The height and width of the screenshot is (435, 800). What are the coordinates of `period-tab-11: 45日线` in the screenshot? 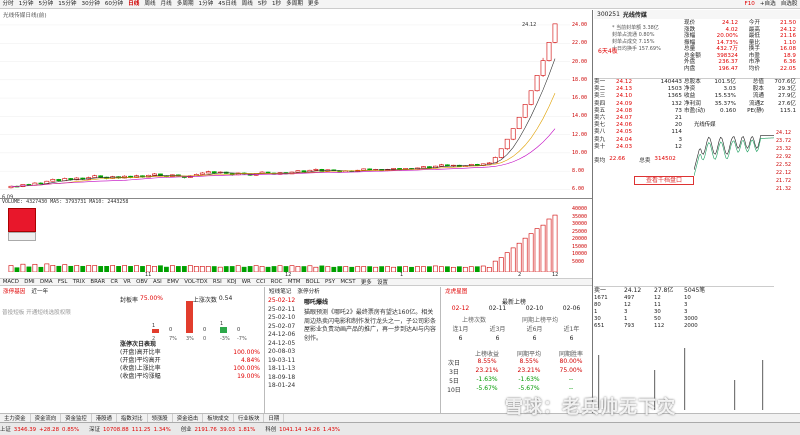 It's located at (227, 4).